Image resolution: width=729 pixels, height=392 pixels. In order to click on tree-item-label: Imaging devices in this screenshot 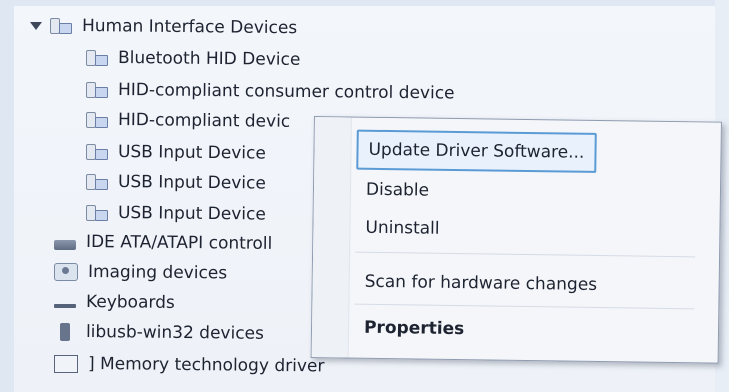, I will do `click(157, 273)`.